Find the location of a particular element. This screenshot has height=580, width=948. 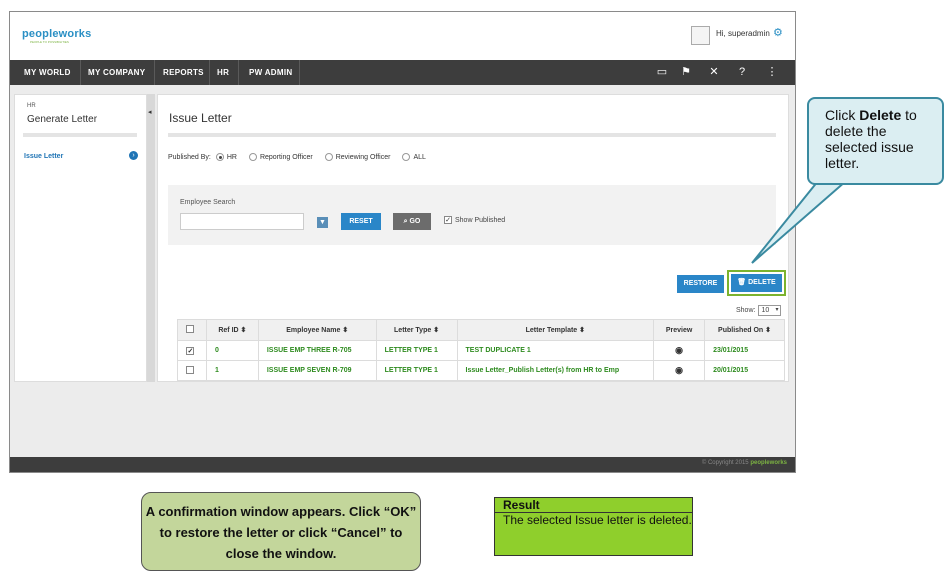

callout-text-pre: Click is located at coordinates (842, 115).